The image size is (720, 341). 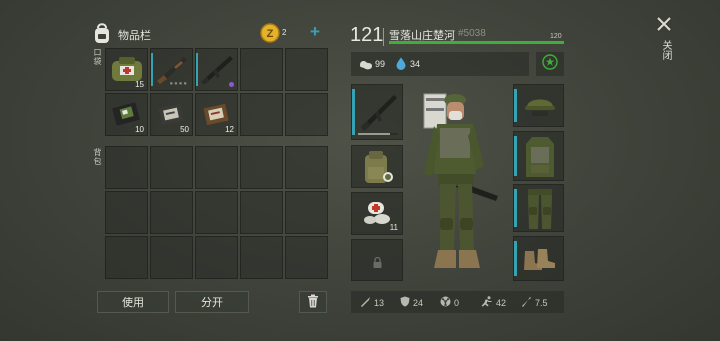 What do you see at coordinates (102, 35) in the screenshot?
I see `backpack-icon` at bounding box center [102, 35].